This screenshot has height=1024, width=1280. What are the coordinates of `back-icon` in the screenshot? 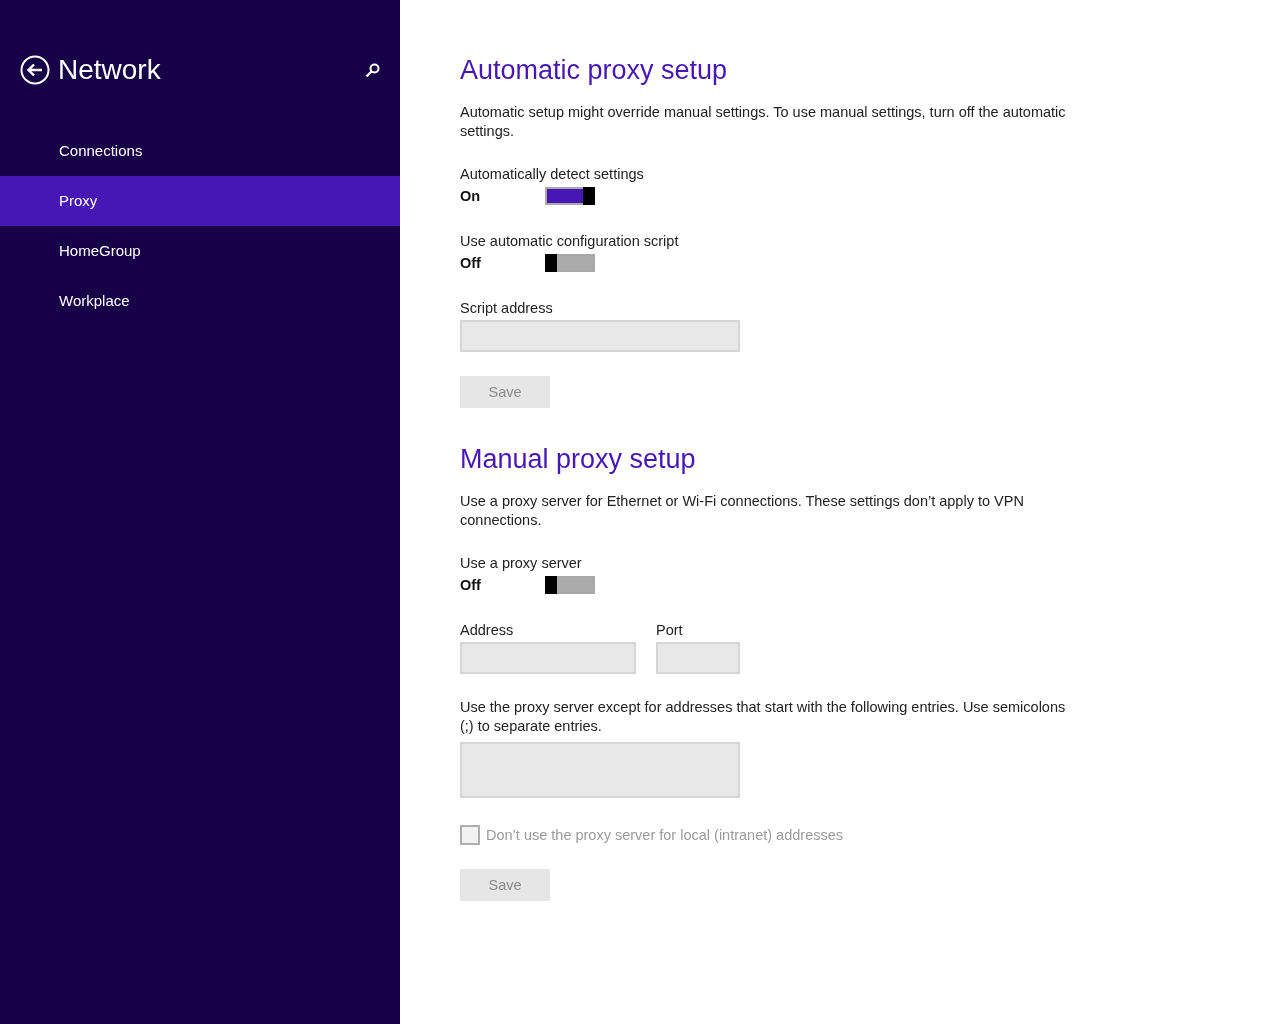 It's located at (35, 70).